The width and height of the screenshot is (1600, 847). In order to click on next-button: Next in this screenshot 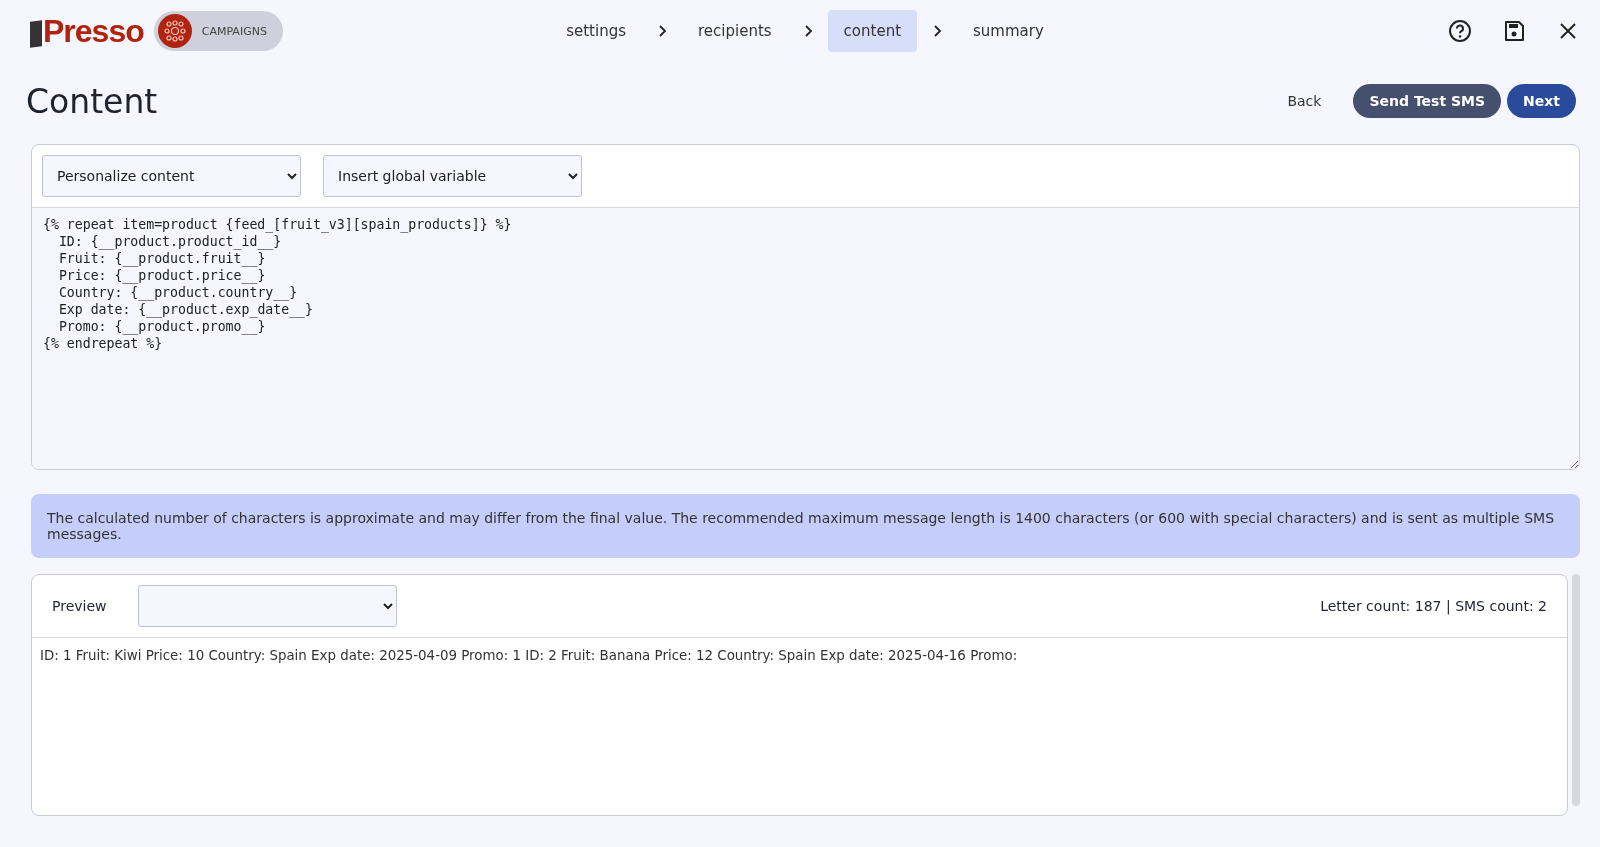, I will do `click(1541, 101)`.